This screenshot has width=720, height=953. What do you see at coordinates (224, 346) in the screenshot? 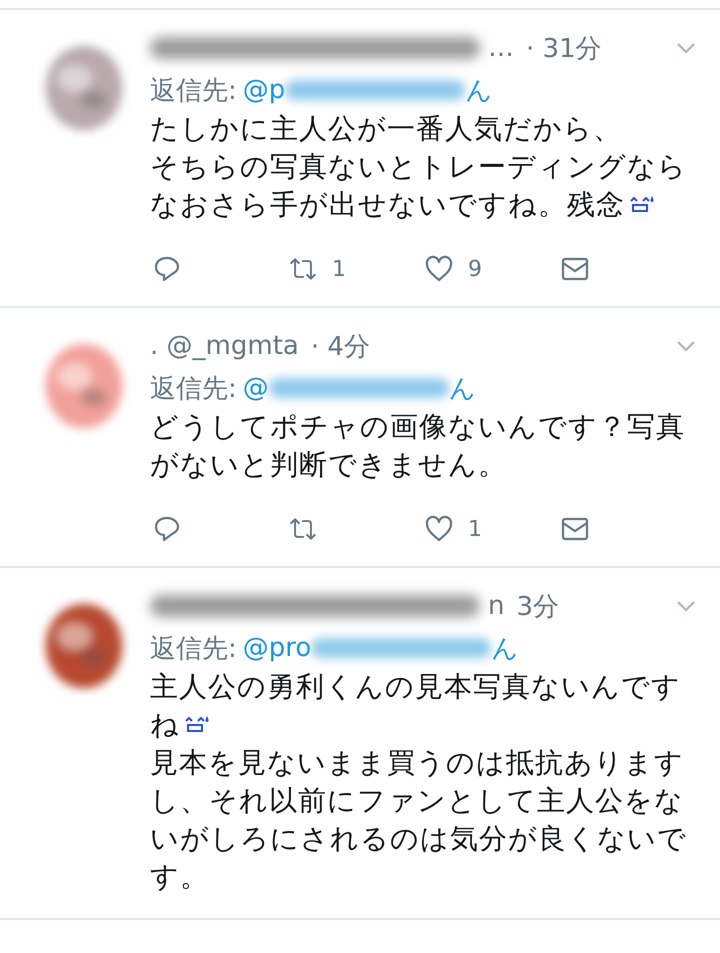
I see `user-name: . @_mgmta` at bounding box center [224, 346].